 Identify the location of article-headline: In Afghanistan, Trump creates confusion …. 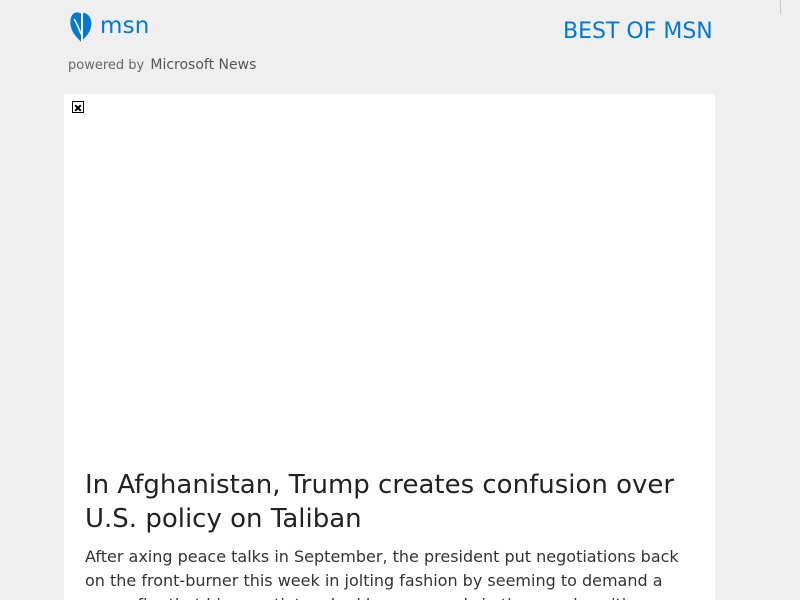
(385, 502).